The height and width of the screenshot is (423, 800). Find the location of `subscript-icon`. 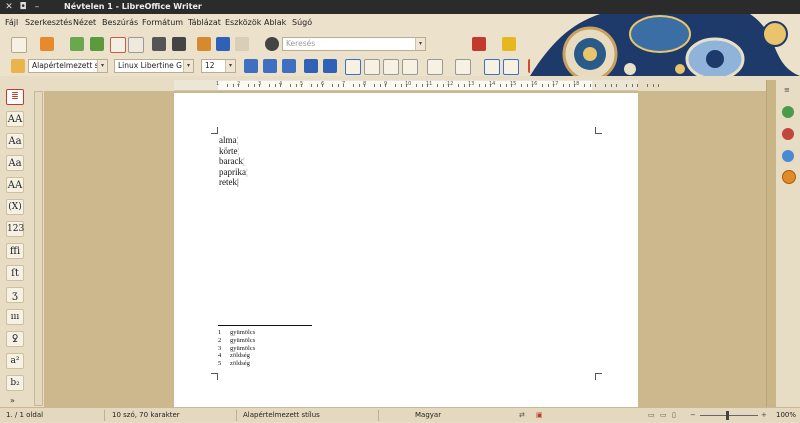

subscript-icon is located at coordinates (330, 66).